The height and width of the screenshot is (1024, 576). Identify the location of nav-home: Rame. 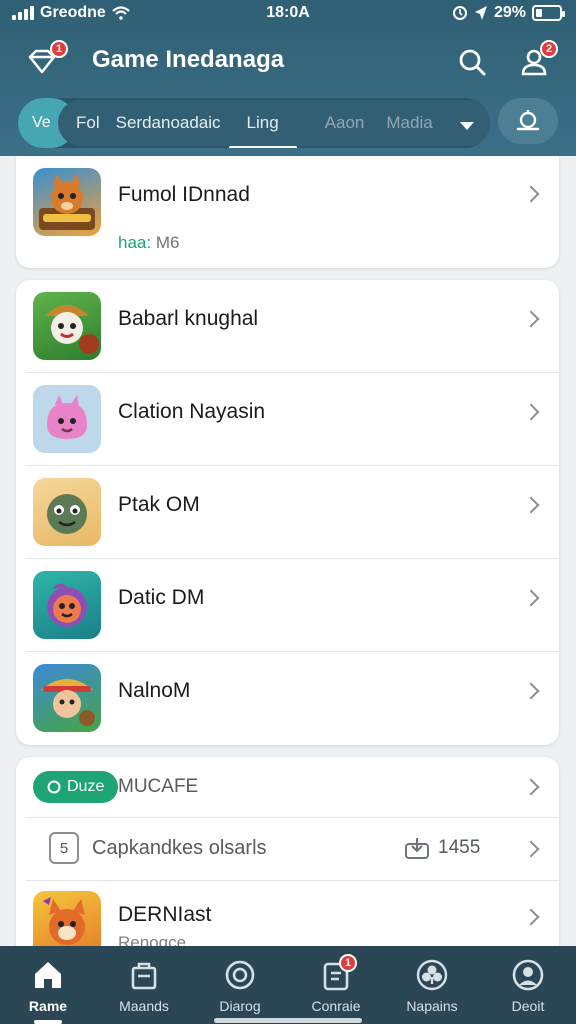
(48, 985).